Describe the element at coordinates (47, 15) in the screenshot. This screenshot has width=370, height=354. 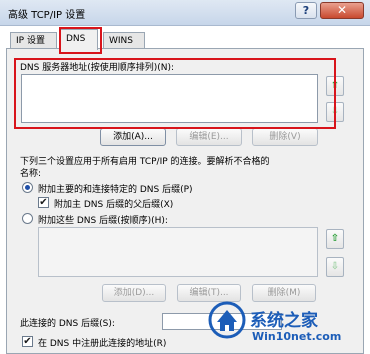
I see `window-title: 高级 TCP/IP 设置` at that location.